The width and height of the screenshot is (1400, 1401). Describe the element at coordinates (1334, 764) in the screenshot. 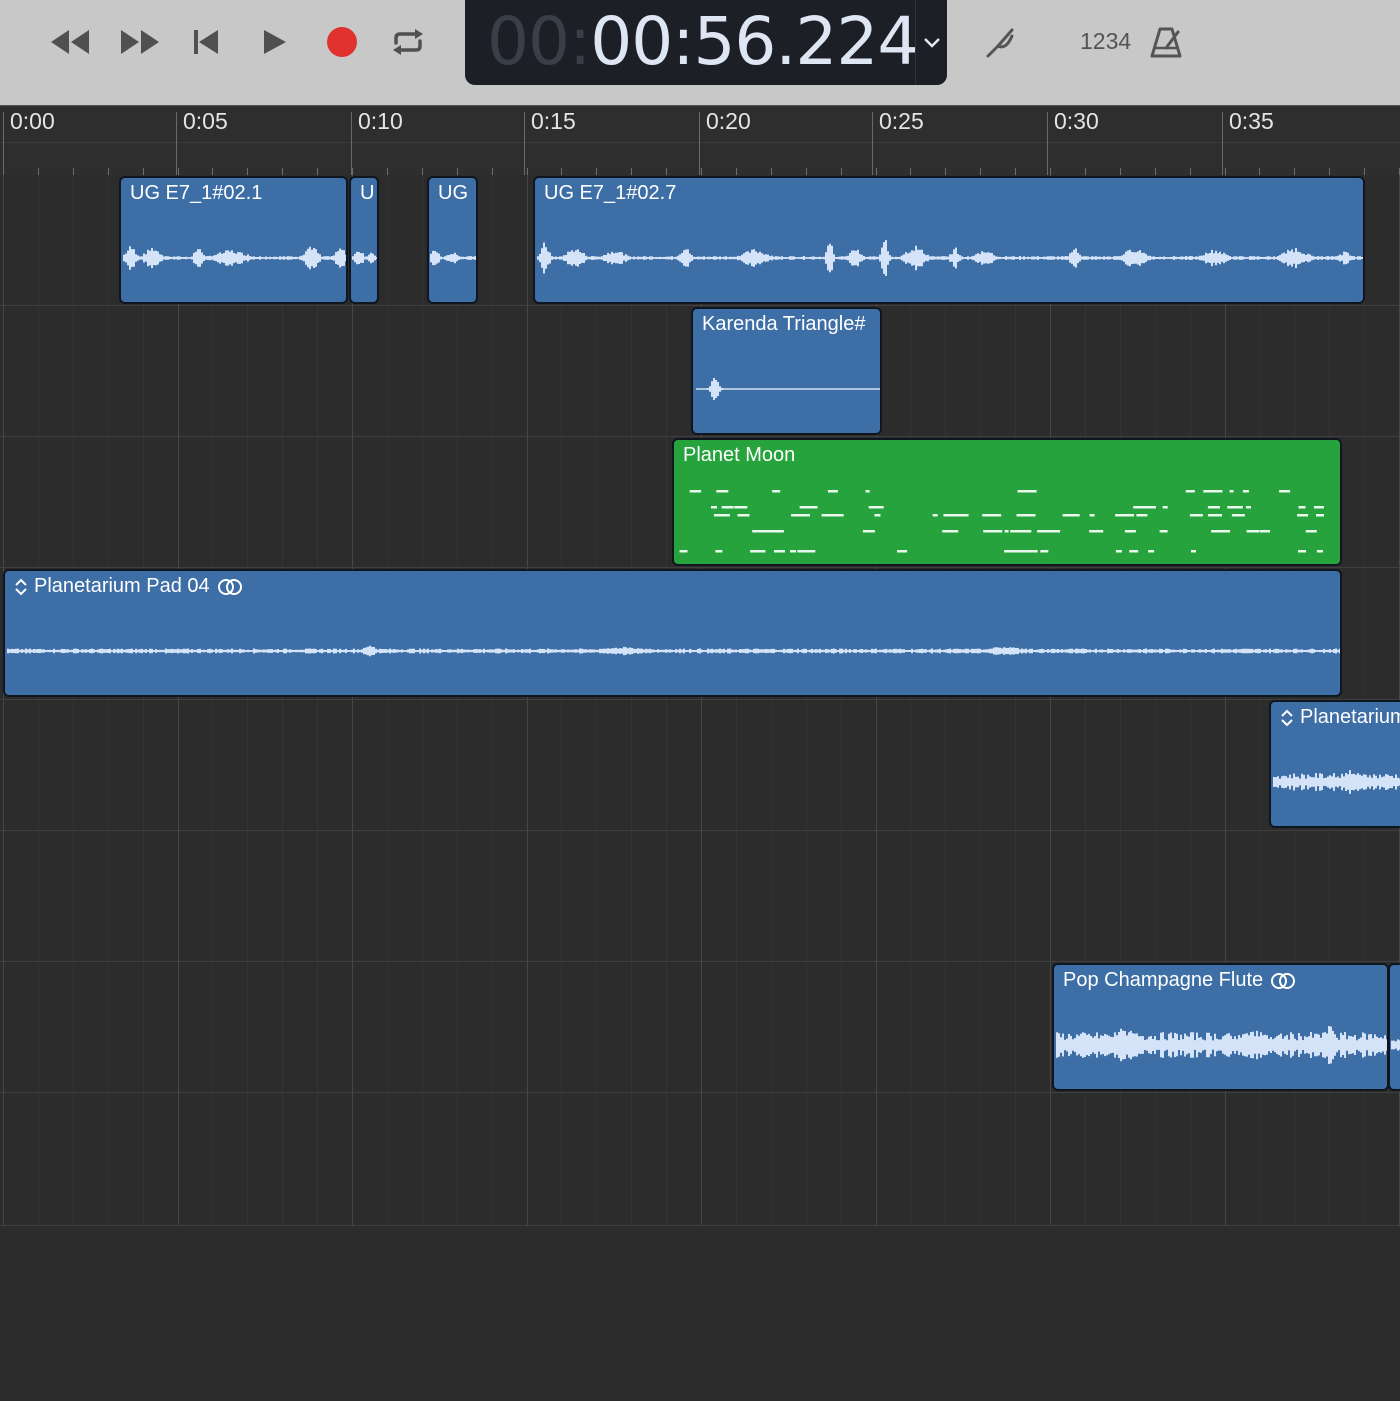

I see `audio-region: Planetarium` at that location.